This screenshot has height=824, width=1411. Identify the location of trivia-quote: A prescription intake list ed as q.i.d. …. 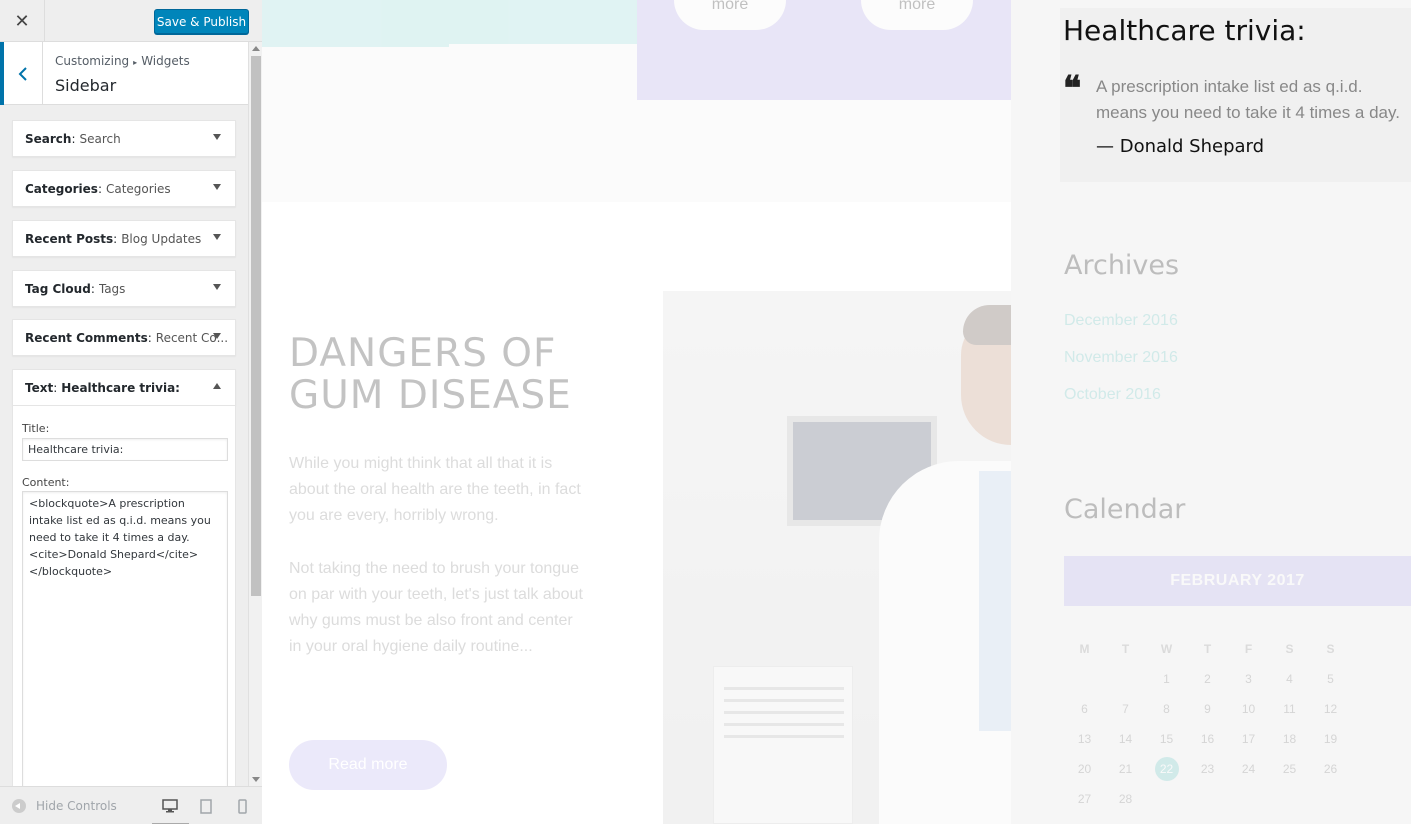
(1248, 99).